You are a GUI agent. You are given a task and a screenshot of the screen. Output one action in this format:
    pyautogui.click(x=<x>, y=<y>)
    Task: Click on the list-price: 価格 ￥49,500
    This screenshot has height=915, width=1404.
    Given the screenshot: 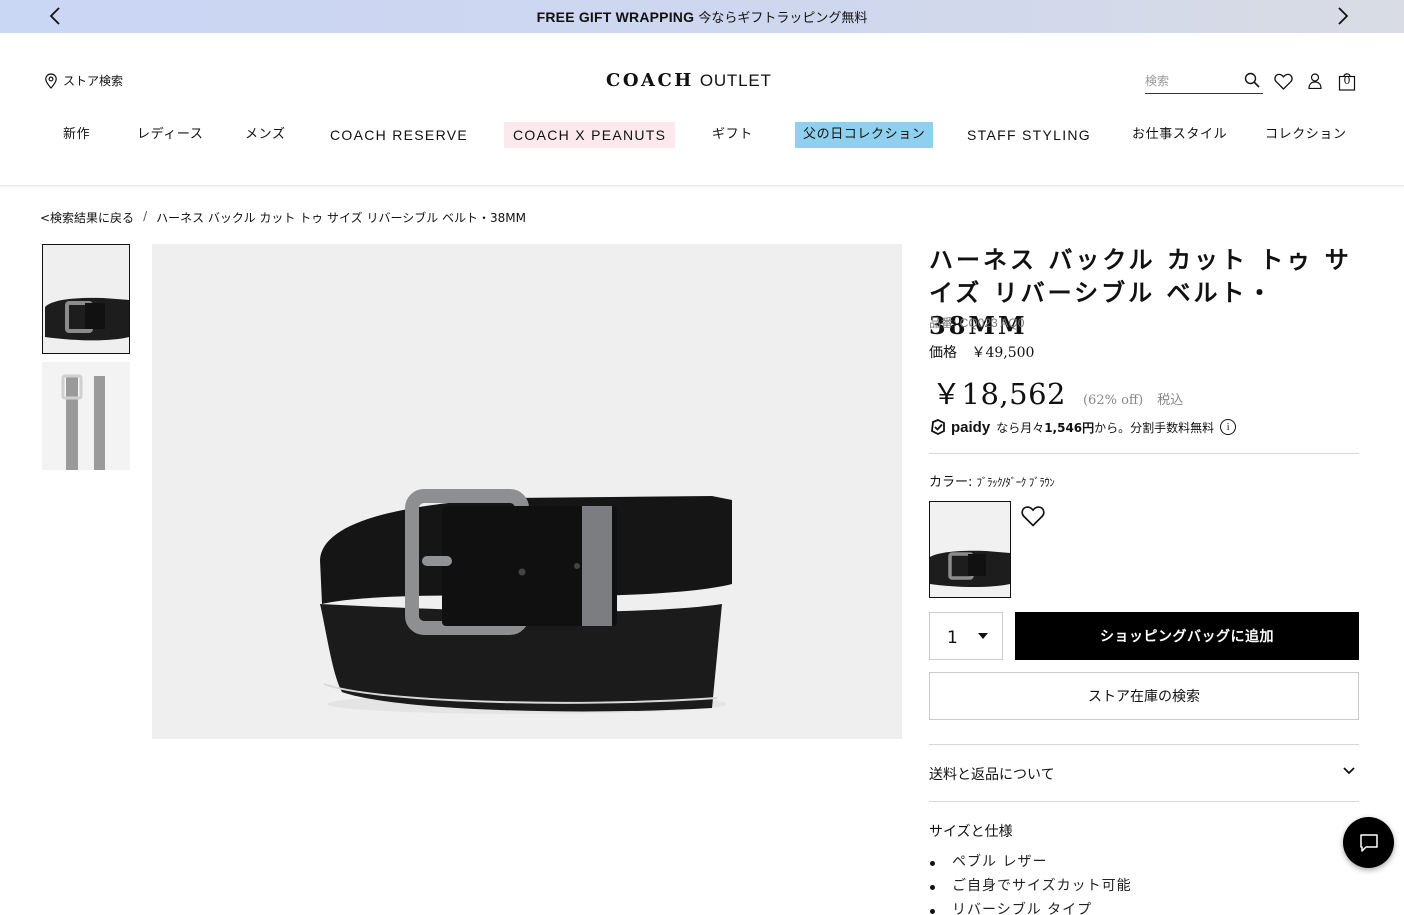 What is the action you would take?
    pyautogui.click(x=981, y=352)
    